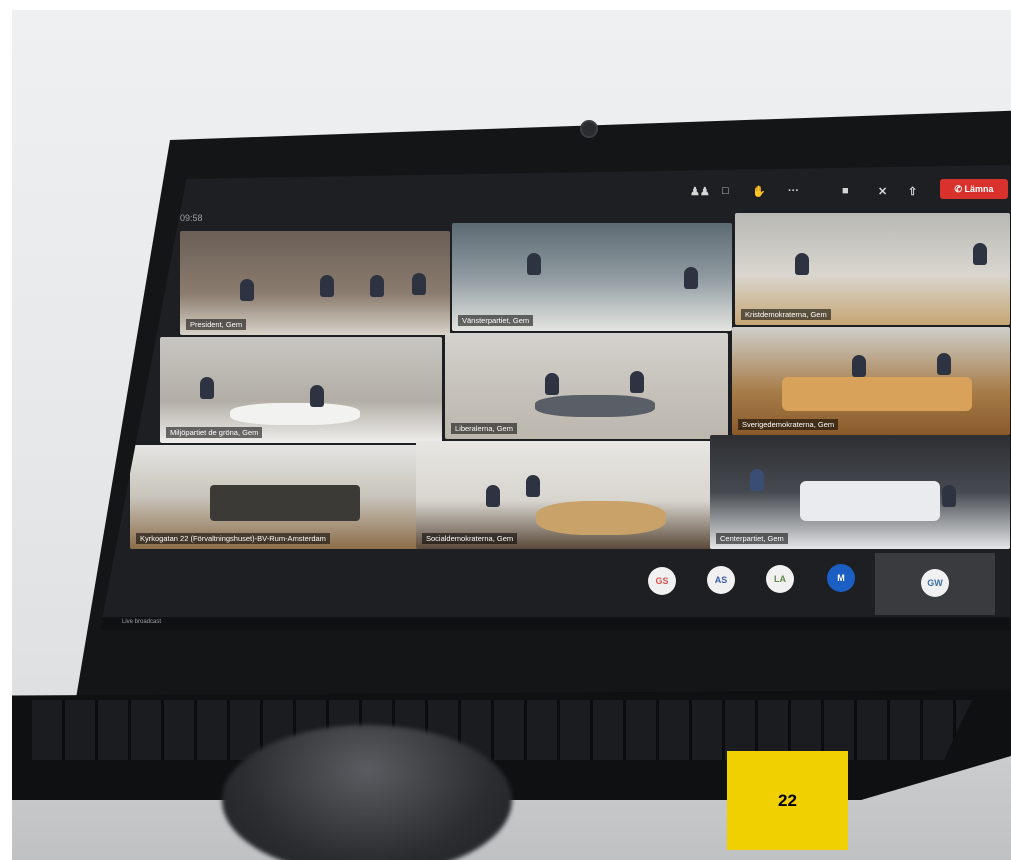  I want to click on tile-label: President, Gem, so click(216, 324).